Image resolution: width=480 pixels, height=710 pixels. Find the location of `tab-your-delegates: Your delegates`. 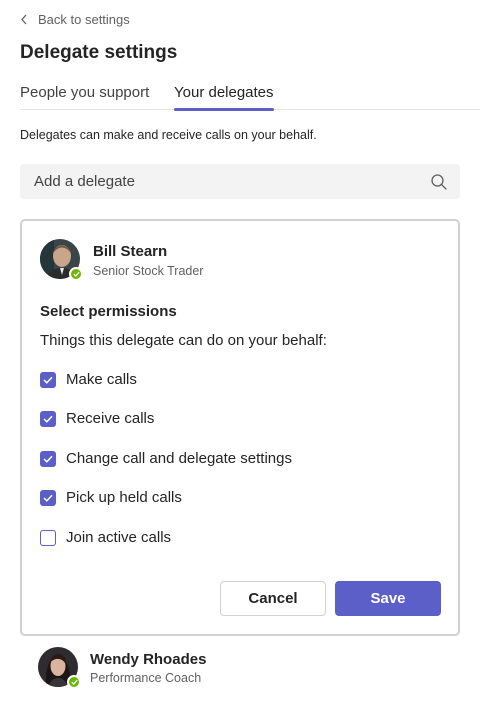

tab-your-delegates: Your delegates is located at coordinates (224, 97).